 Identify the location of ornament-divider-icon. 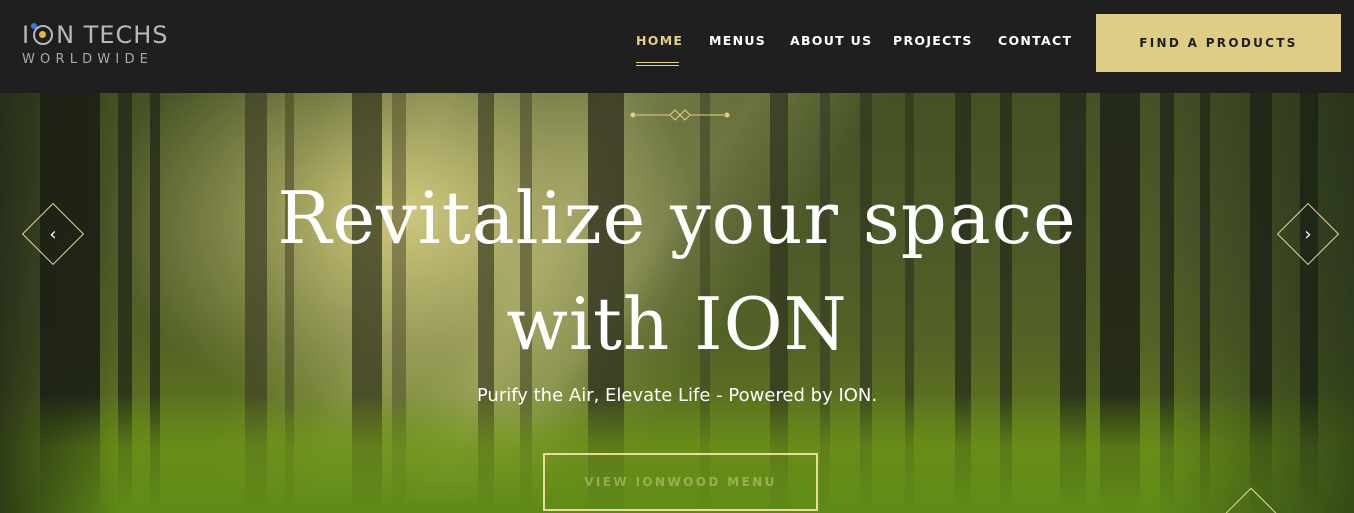
(680, 115).